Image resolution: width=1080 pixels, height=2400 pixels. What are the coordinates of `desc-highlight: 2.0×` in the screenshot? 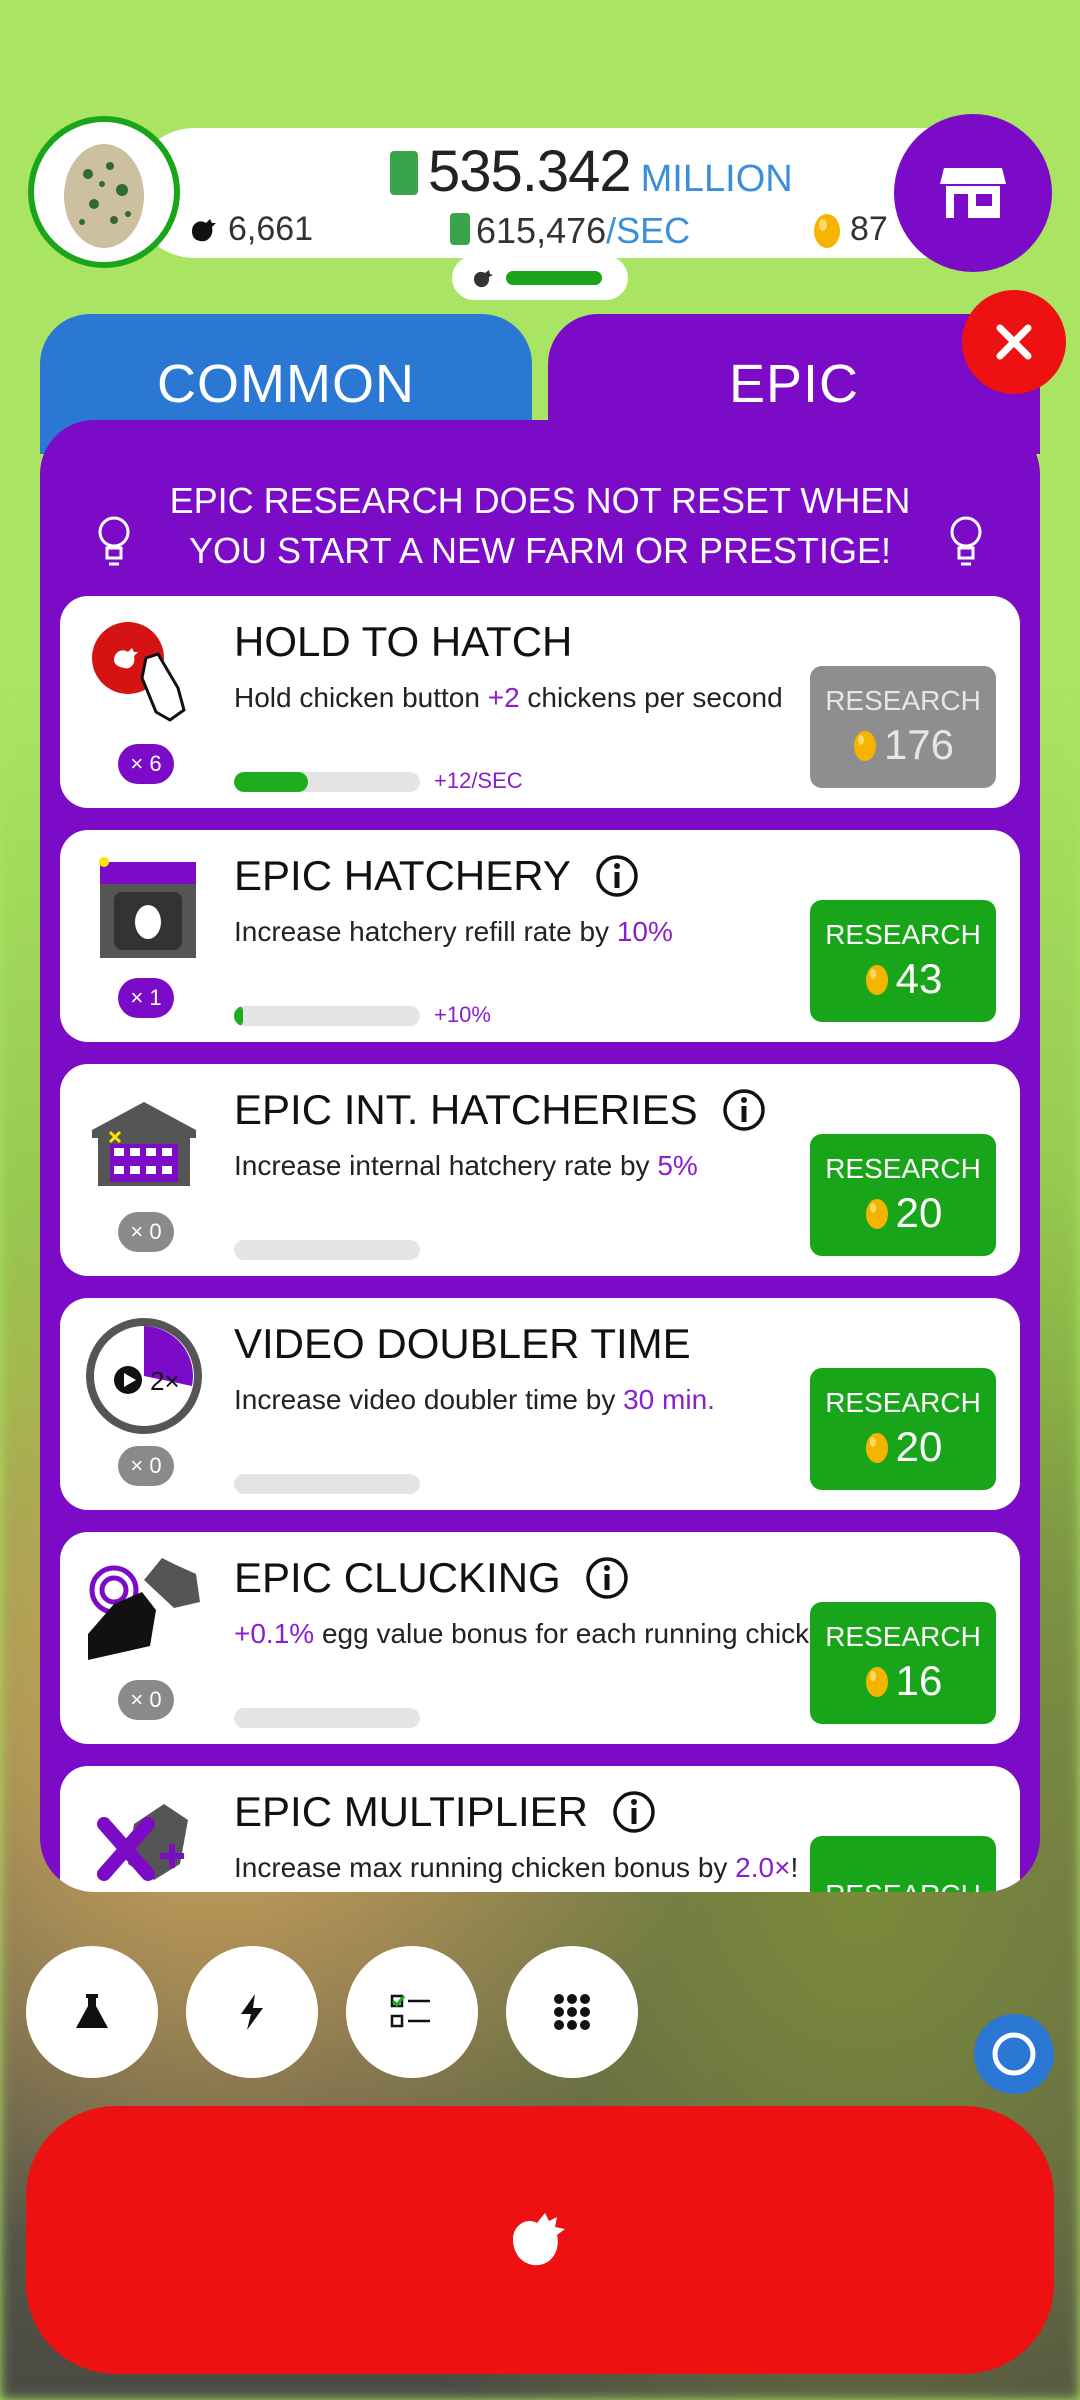 It's located at (763, 1867).